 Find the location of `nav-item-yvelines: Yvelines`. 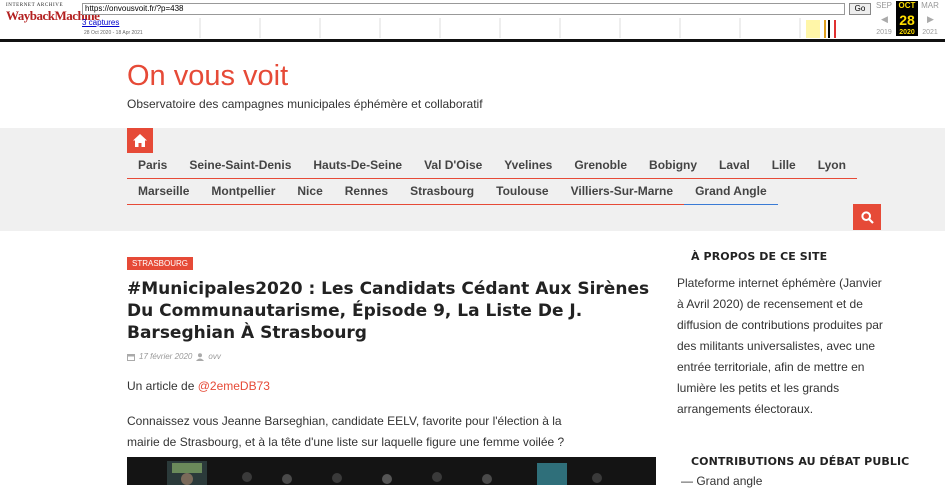

nav-item-yvelines: Yvelines is located at coordinates (528, 166).